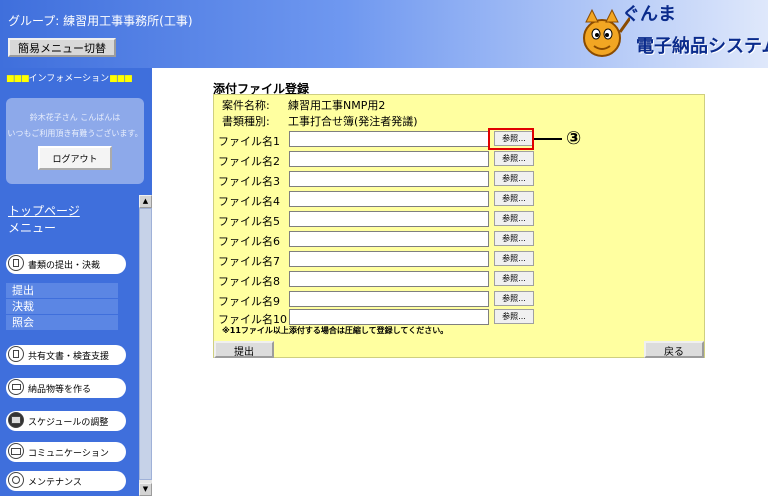 The width and height of the screenshot is (768, 496). What do you see at coordinates (649, 14) in the screenshot?
I see `logo-text-gunma: ぐんま` at bounding box center [649, 14].